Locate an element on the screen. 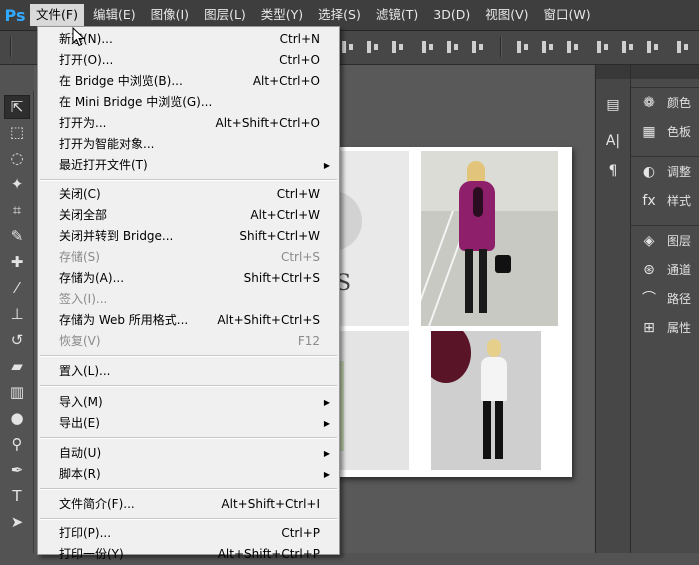 This screenshot has height=565, width=699. menu-item-label: 关闭(C) is located at coordinates (80, 194).